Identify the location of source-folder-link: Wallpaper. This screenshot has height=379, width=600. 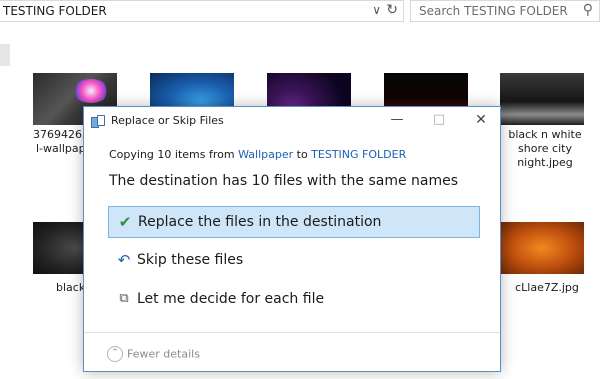
(265, 154).